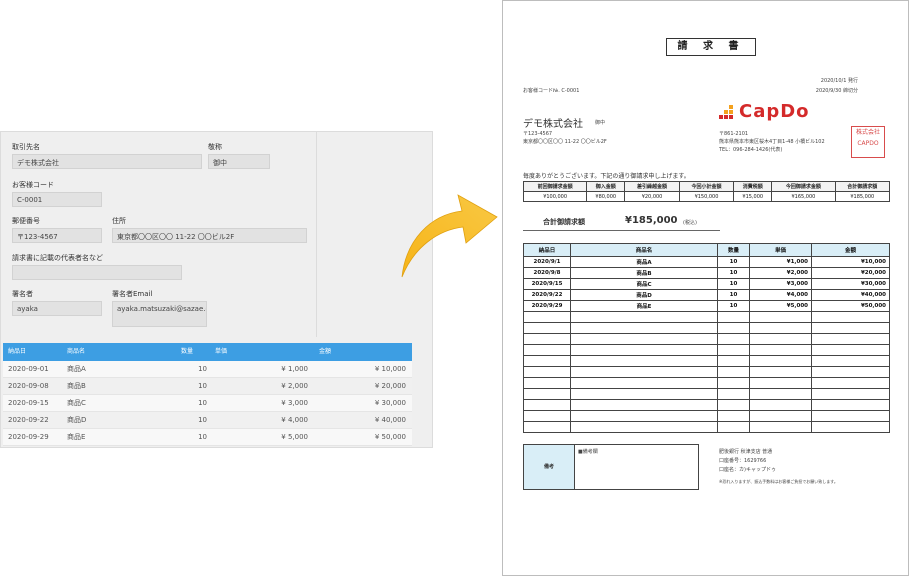 The width and height of the screenshot is (910, 576). Describe the element at coordinates (28, 420) in the screenshot. I see `grid-cell-date: 2020-09-22` at that location.